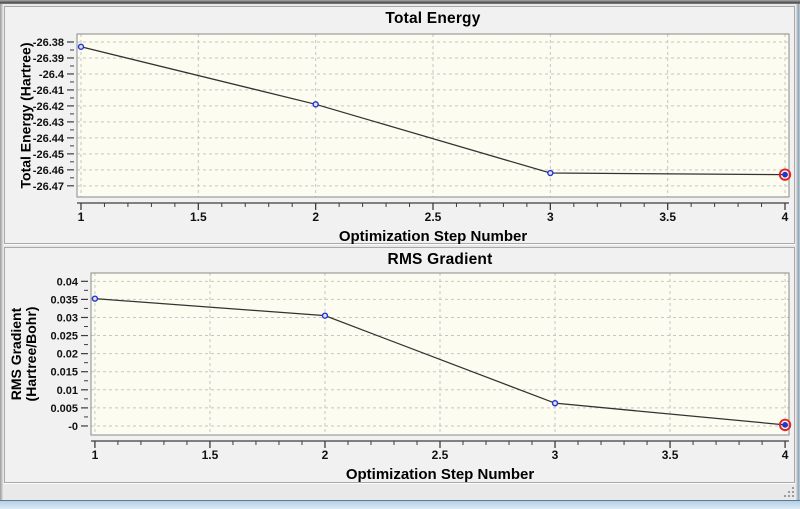 The width and height of the screenshot is (800, 509). Describe the element at coordinates (48, 123) in the screenshot. I see `tick-label: -26.43` at that location.